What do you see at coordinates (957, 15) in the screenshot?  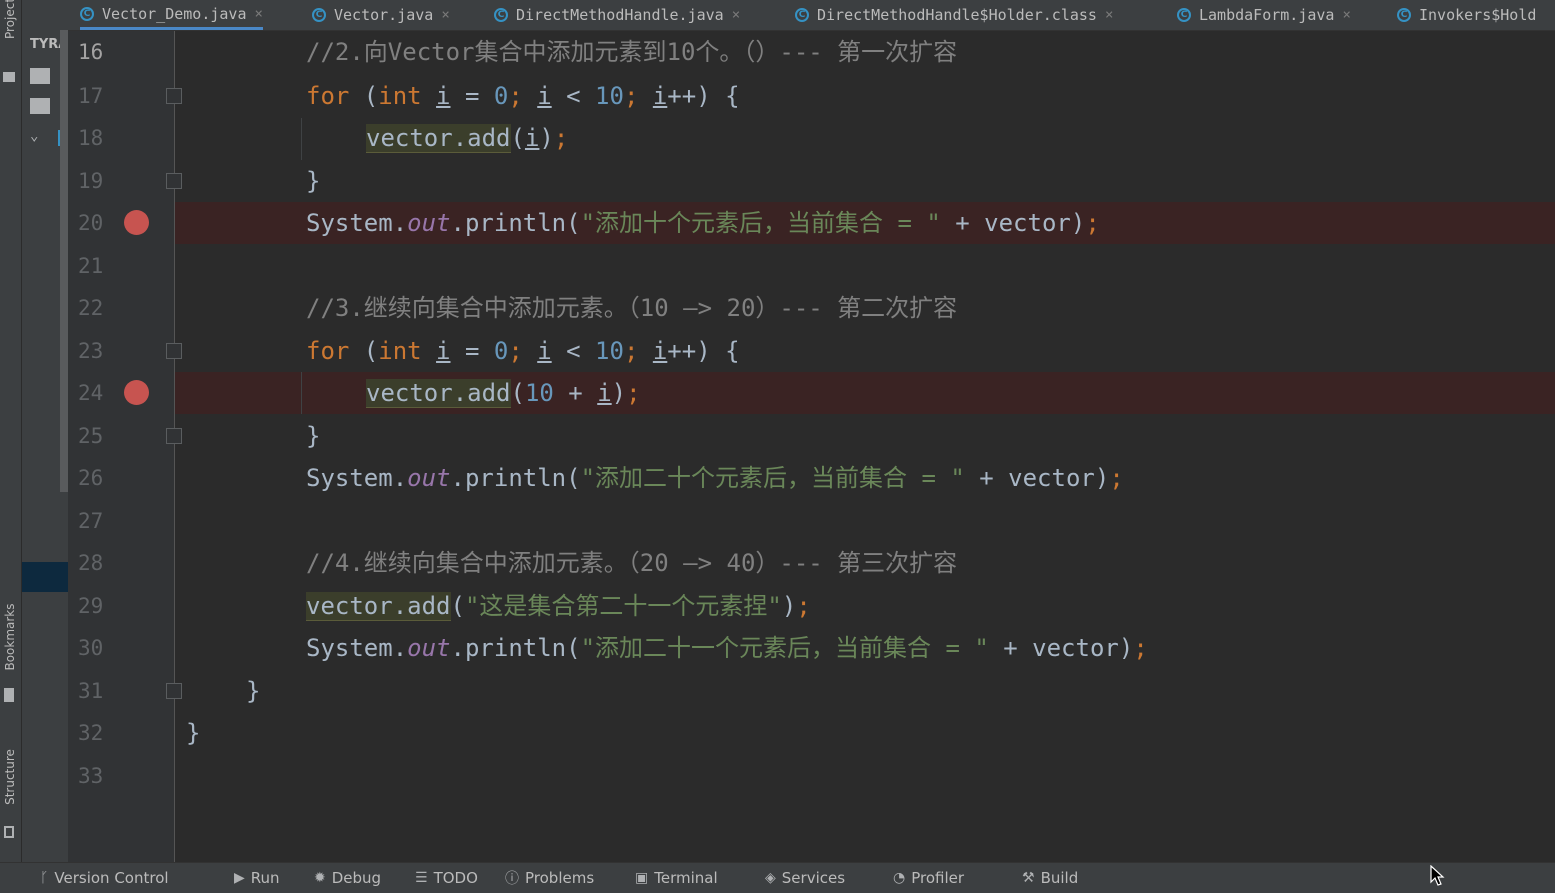 I see `tab-label: DirectMethodHandle$Holder.class` at bounding box center [957, 15].